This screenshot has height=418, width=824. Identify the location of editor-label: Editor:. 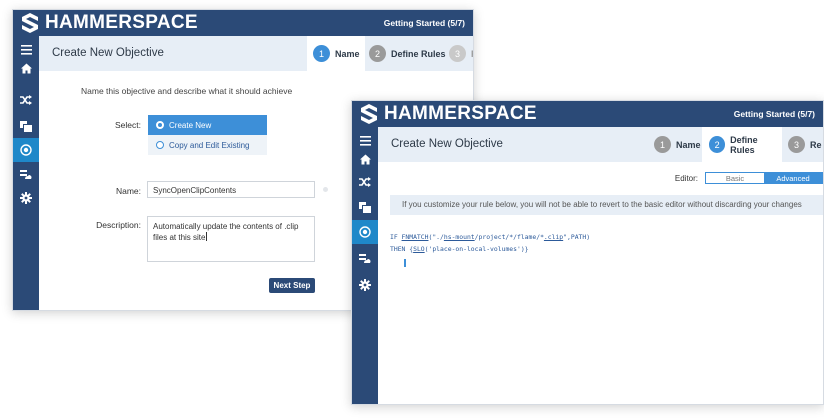
(686, 178).